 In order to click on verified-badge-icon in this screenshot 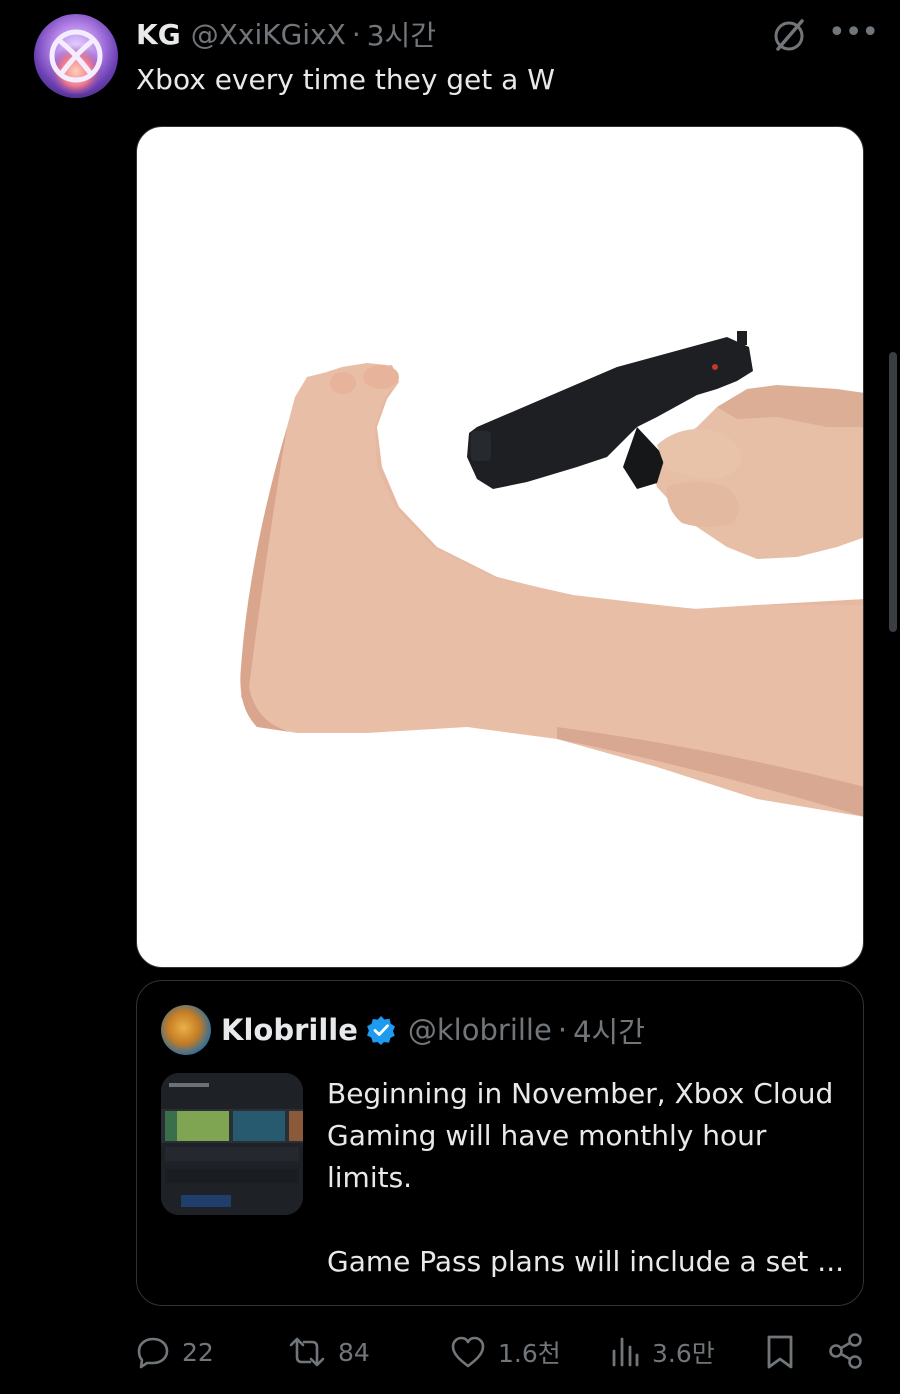, I will do `click(380, 1030)`.